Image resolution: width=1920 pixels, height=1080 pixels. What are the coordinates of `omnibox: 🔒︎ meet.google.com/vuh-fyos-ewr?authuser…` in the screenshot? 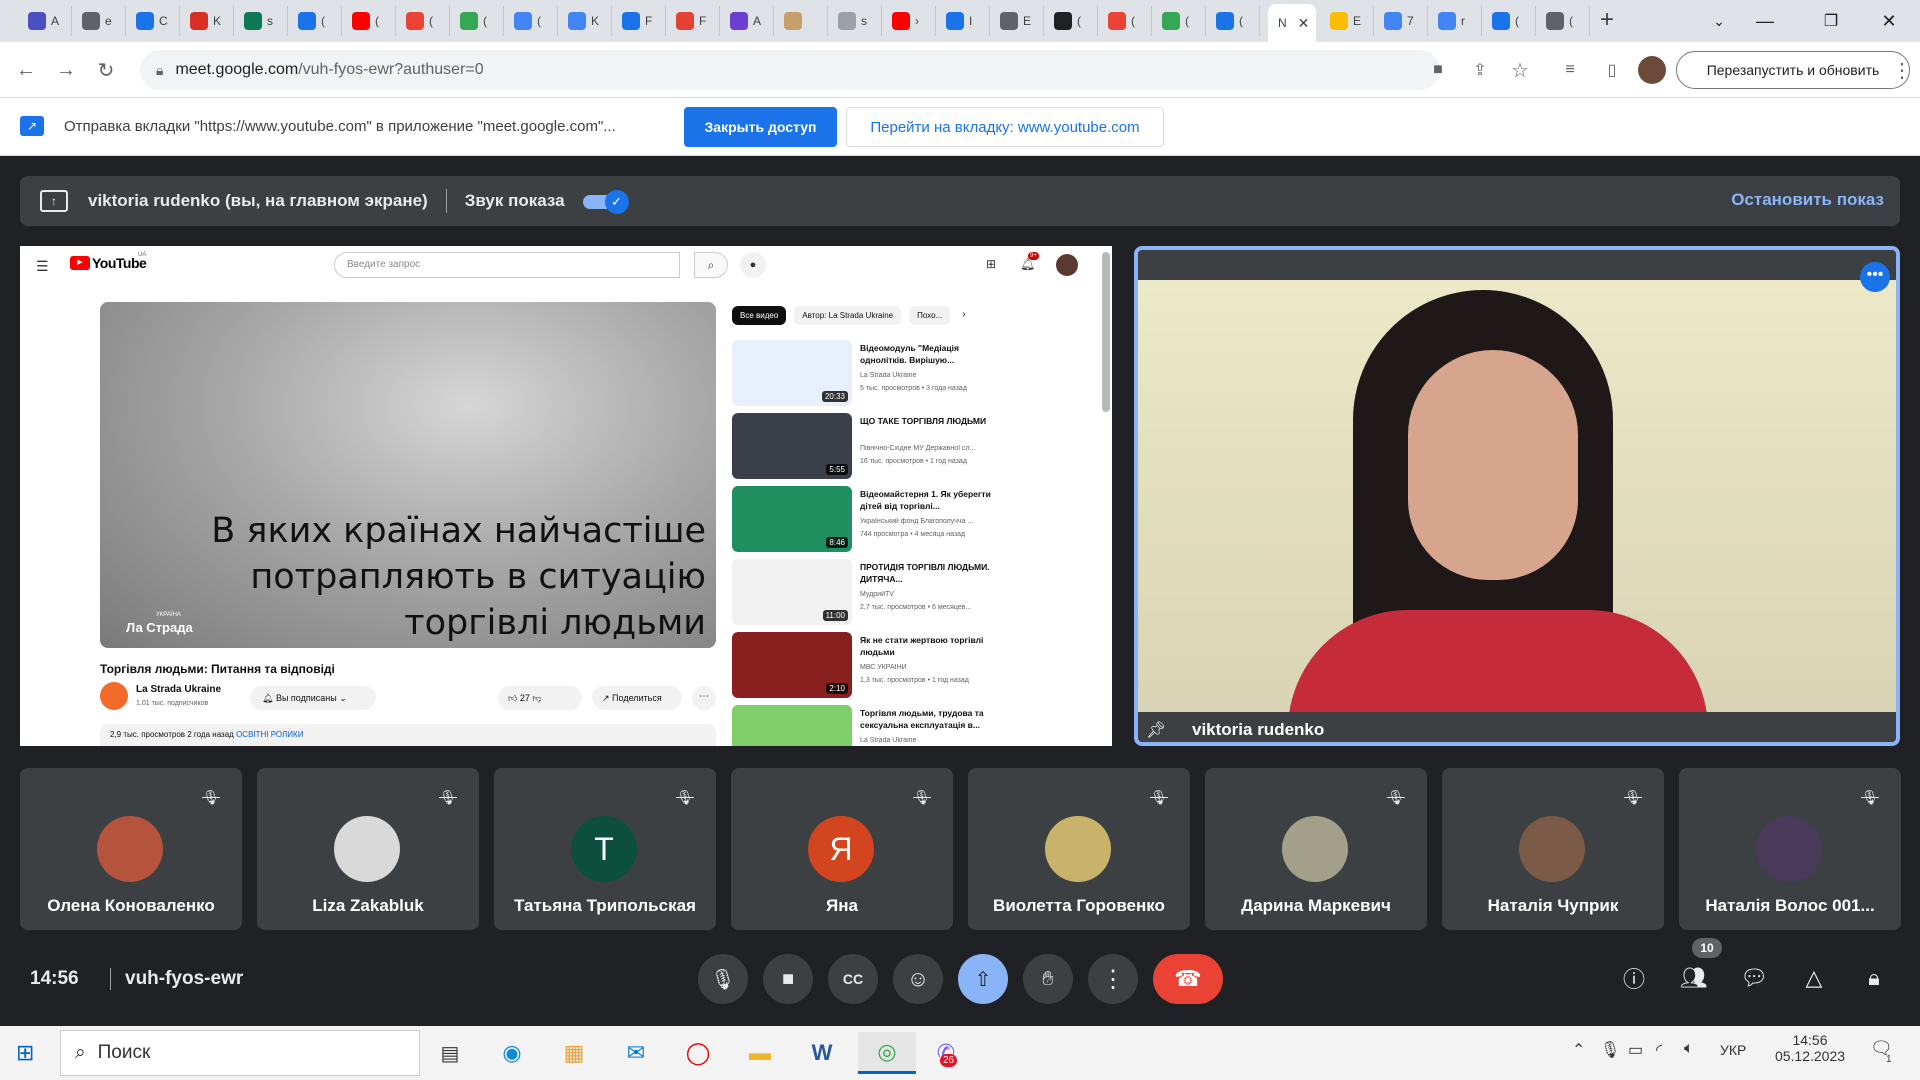 It's located at (790, 70).